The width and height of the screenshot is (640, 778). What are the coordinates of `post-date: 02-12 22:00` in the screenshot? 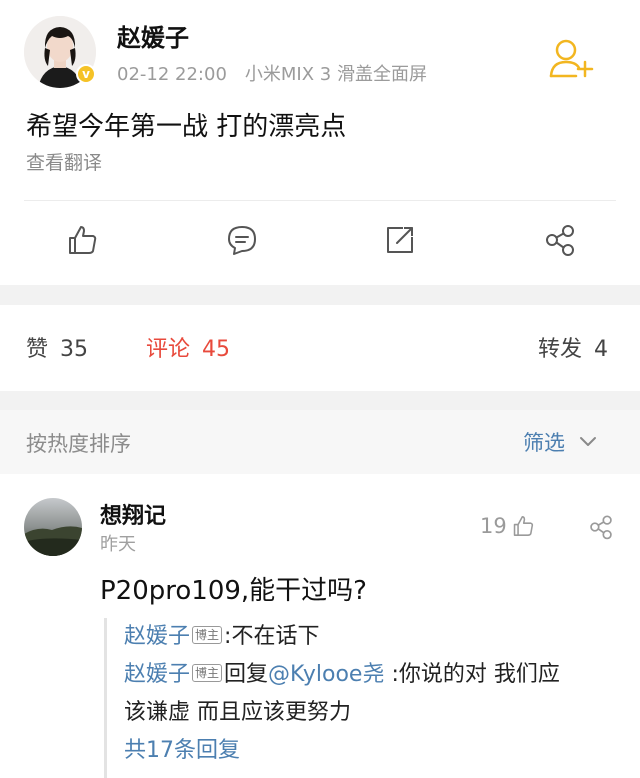 It's located at (172, 74).